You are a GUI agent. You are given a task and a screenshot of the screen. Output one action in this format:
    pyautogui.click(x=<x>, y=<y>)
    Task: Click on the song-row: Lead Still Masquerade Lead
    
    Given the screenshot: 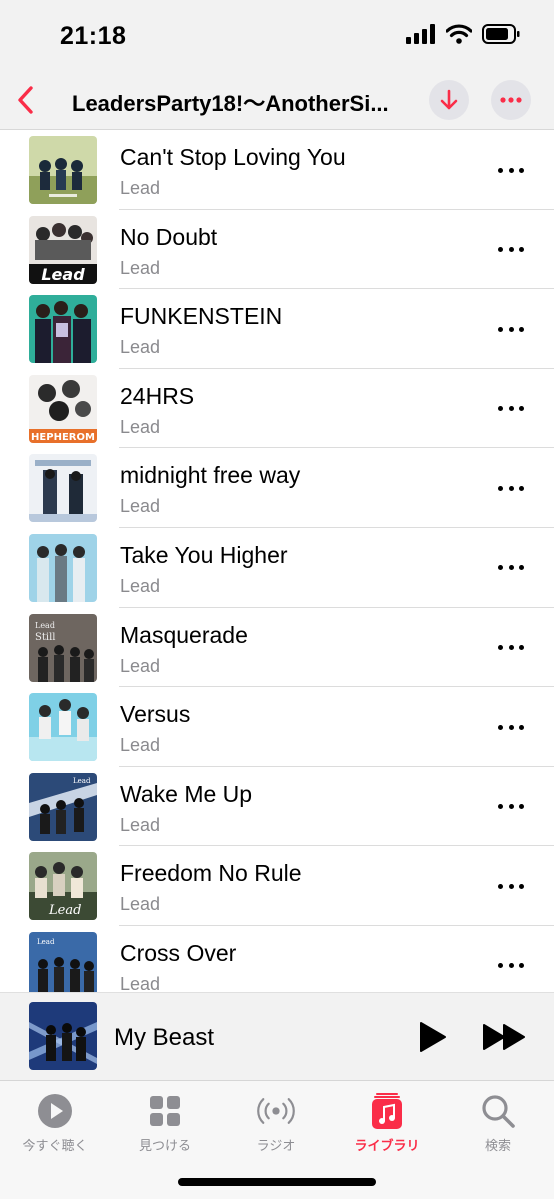 What is the action you would take?
    pyautogui.click(x=277, y=648)
    